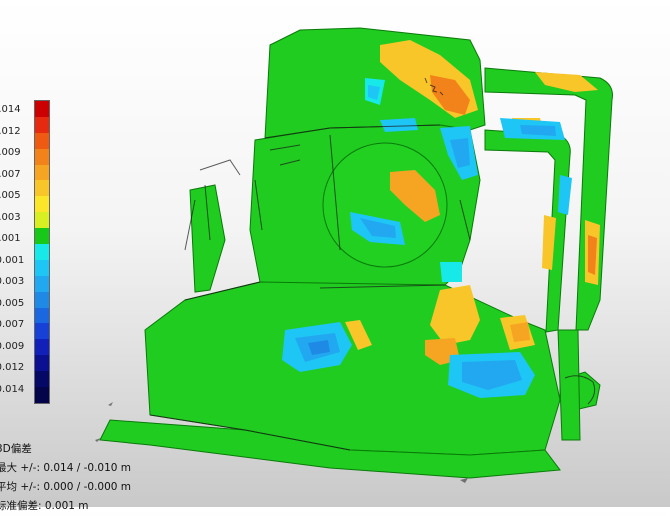 This screenshot has width=670, height=516. Describe the element at coordinates (12, 260) in the screenshot. I see `color-scale-tick-label: -0.001` at that location.